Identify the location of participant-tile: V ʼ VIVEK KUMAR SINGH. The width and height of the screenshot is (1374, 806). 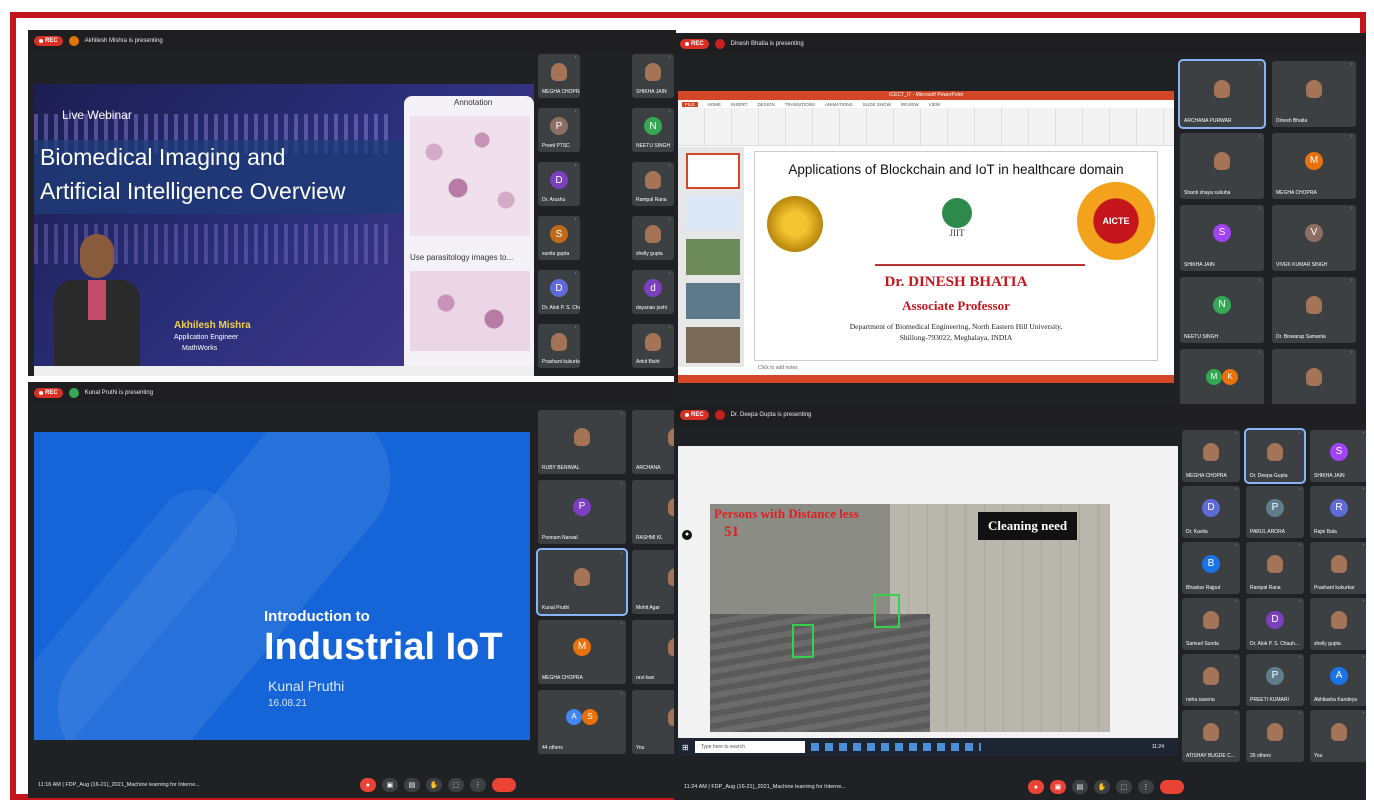
(1314, 238).